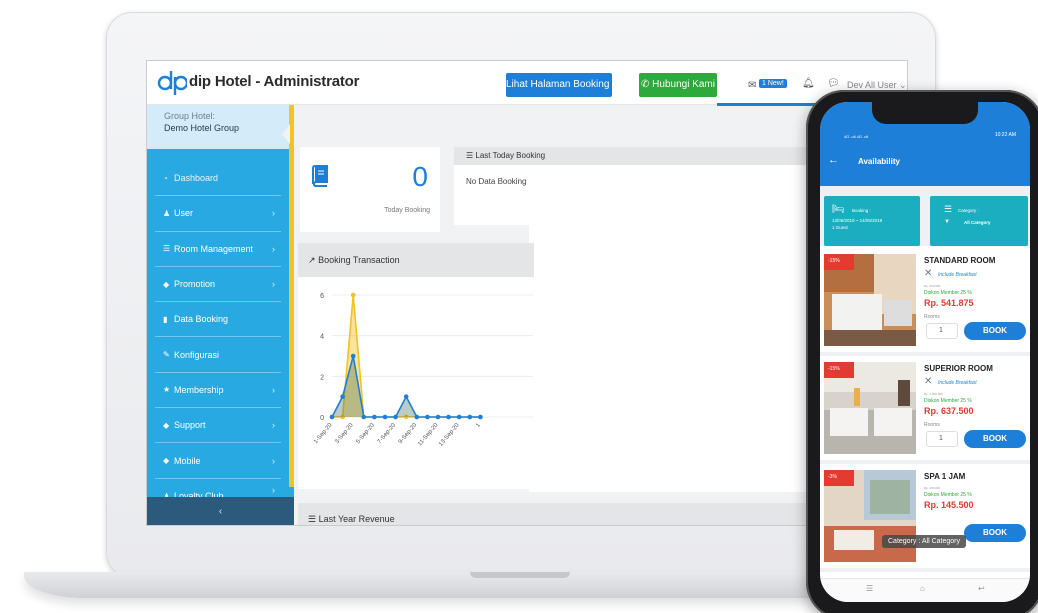 The width and height of the screenshot is (1038, 613). I want to click on original-price: Rp. 650.000, so click(932, 286).